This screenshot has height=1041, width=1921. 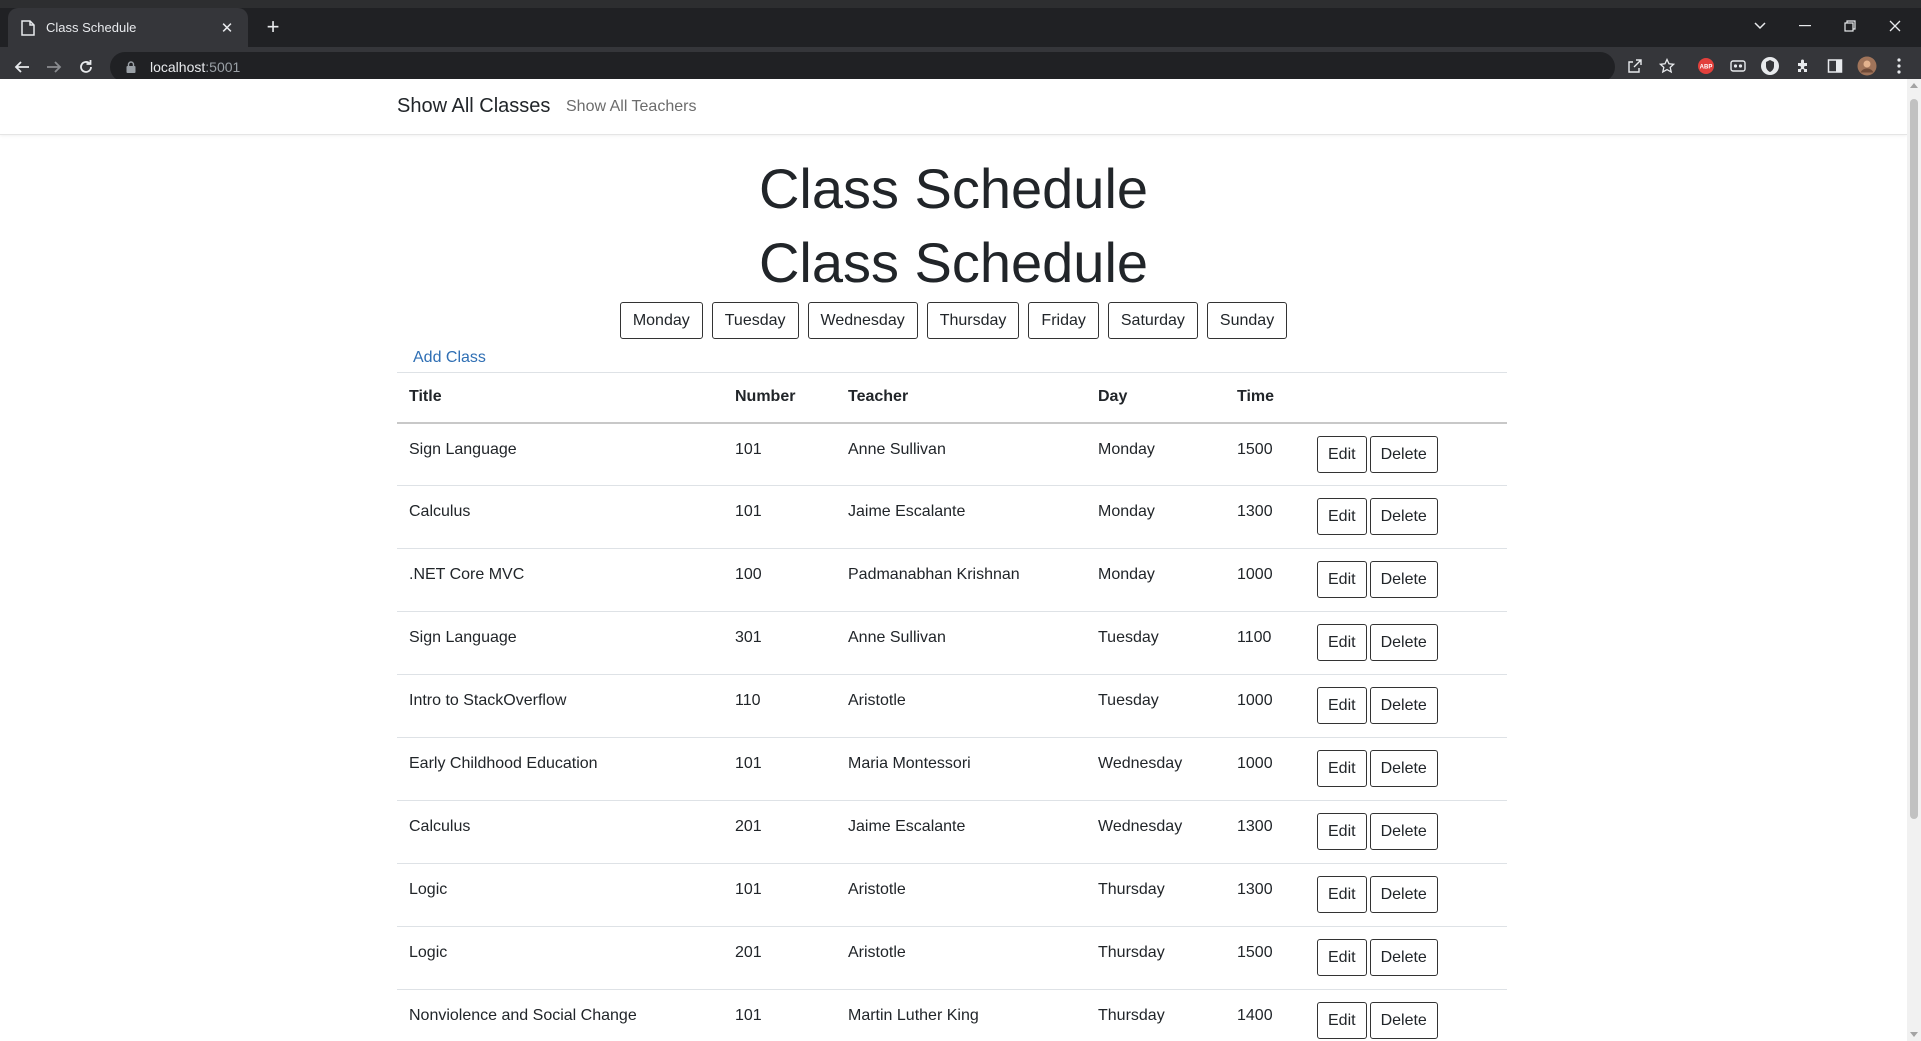 What do you see at coordinates (1895, 26) in the screenshot?
I see `close-window-icon` at bounding box center [1895, 26].